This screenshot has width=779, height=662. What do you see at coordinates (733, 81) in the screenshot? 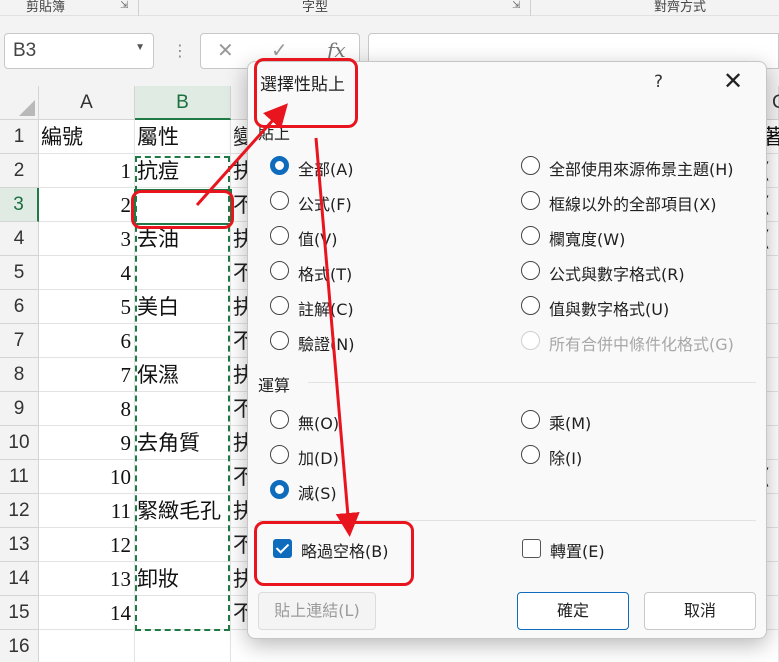
I see `close-icon: ✕` at bounding box center [733, 81].